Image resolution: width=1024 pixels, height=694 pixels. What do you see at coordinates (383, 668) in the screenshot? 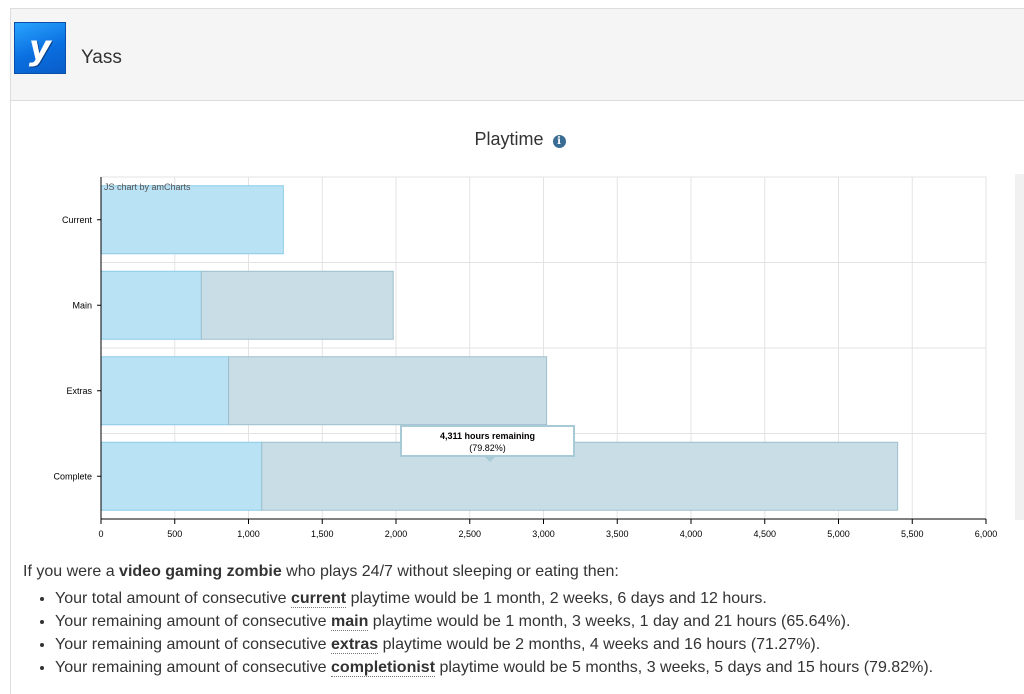
I see `keyword-completionist: completionist` at bounding box center [383, 668].